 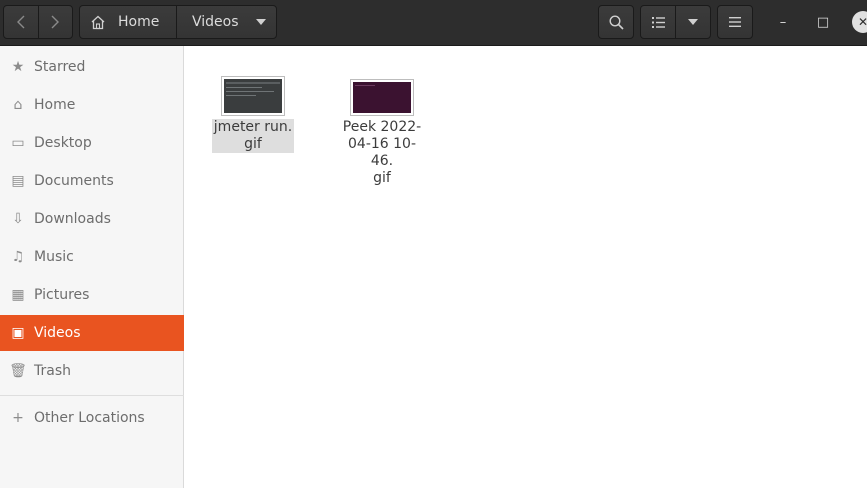 I want to click on view-options-button, so click(x=692, y=22).